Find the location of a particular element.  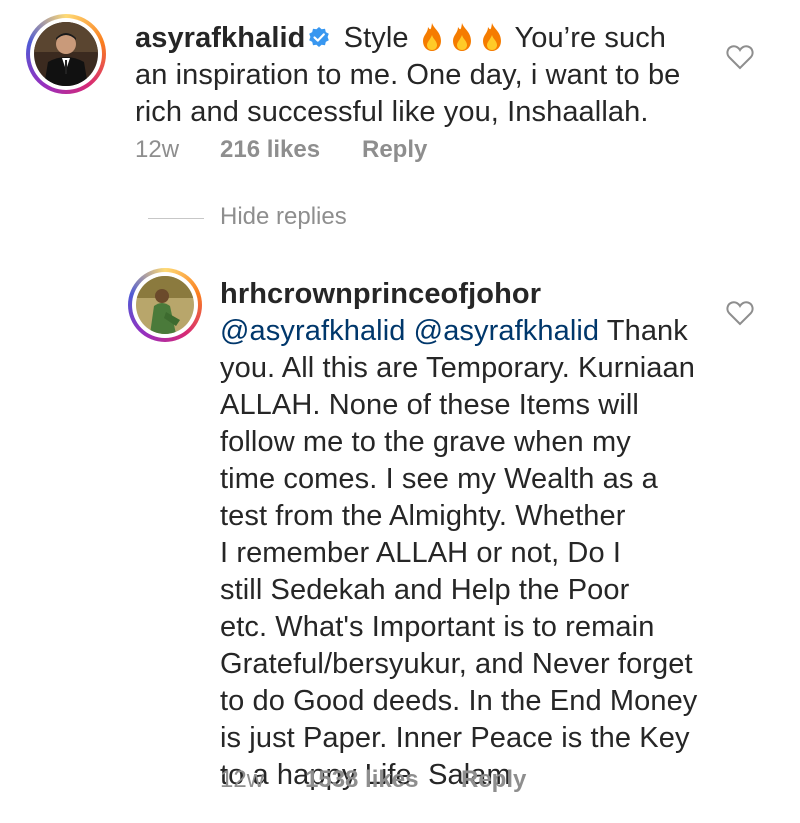

comment-text-line: to do Good deeds. In the End Money is located at coordinates (459, 701).